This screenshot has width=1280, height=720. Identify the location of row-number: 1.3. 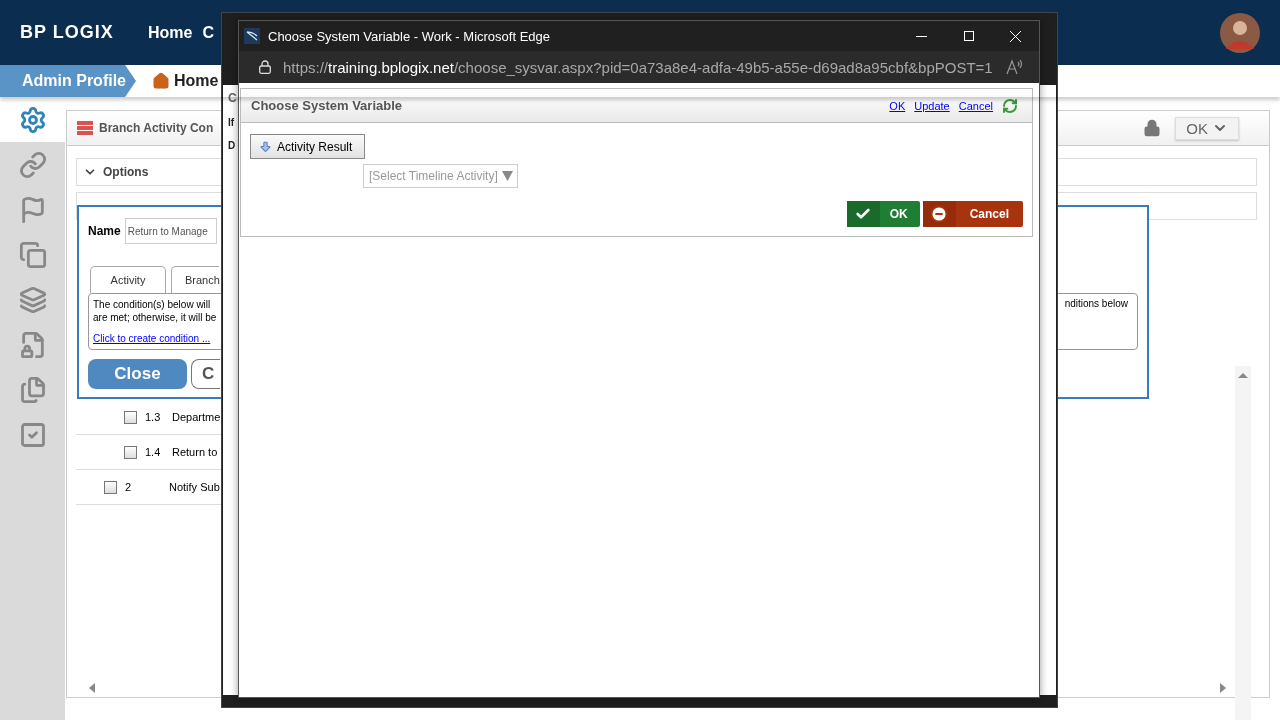
(153, 417).